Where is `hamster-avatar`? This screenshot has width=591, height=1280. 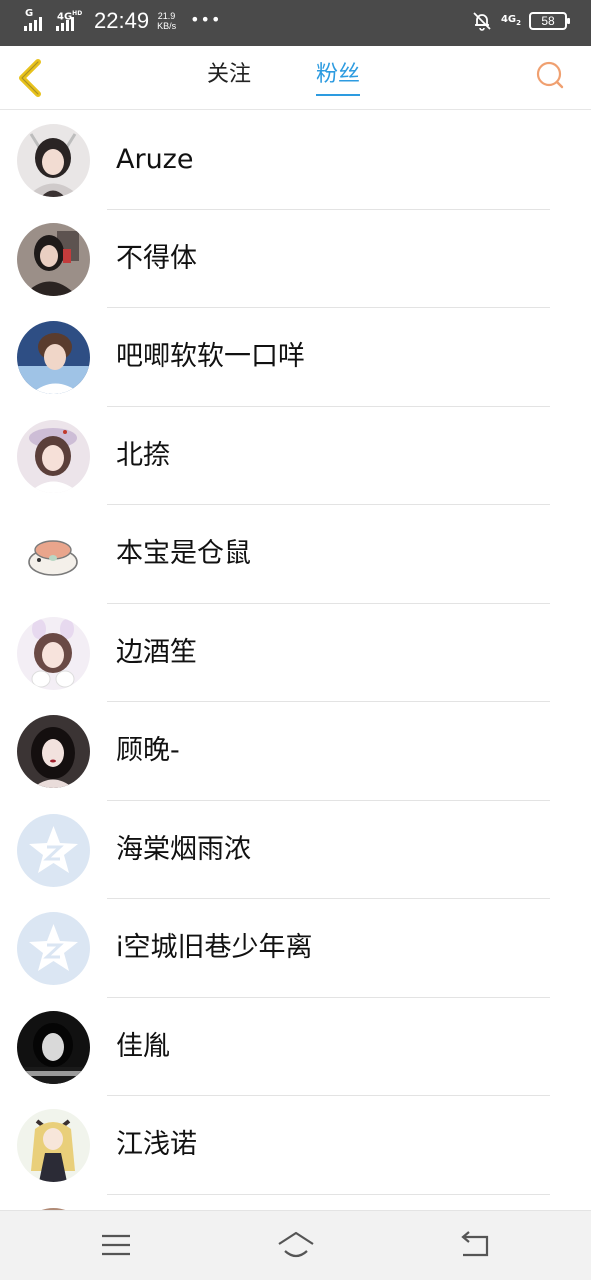 hamster-avatar is located at coordinates (53, 554).